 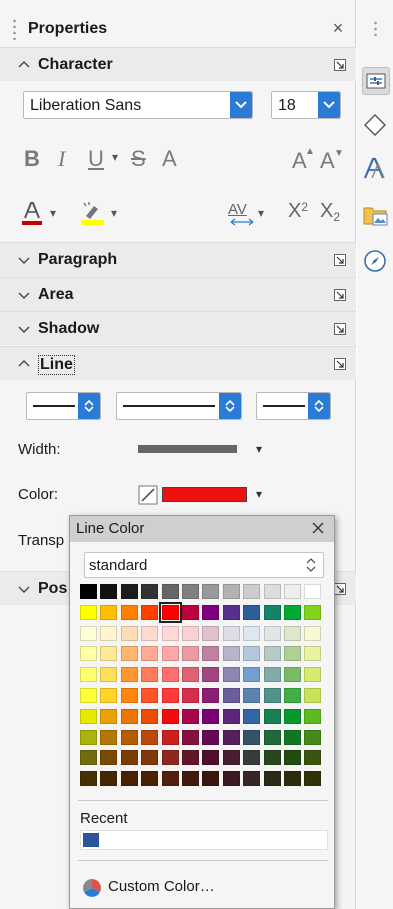 What do you see at coordinates (179, 406) in the screenshot?
I see `line-style-combo` at bounding box center [179, 406].